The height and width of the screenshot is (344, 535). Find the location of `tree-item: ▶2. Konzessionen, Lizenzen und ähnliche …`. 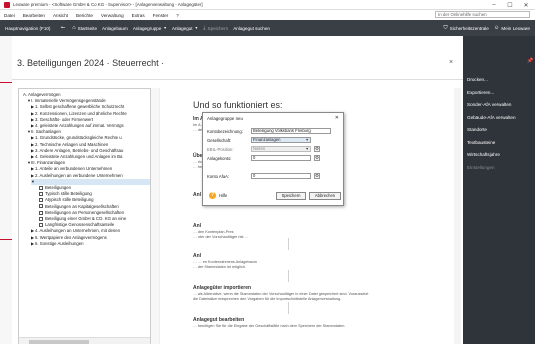

tree-item: ▶2. Konzessionen, Lizenzen und ähnliche … is located at coordinates (90, 114).